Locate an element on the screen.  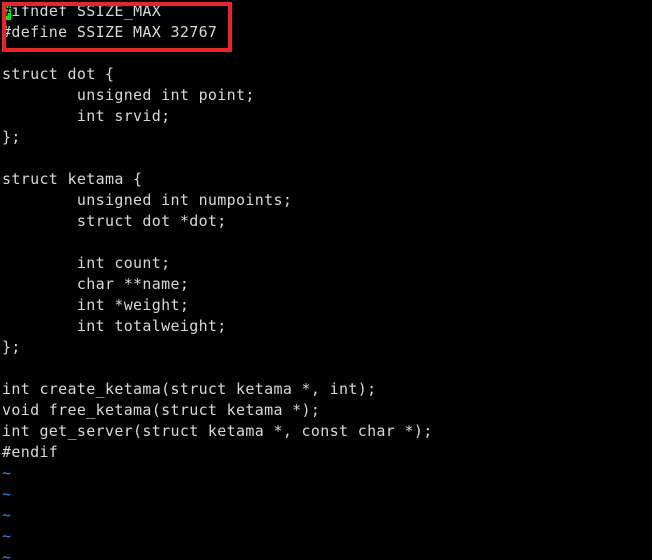
code-line: char **name; is located at coordinates (96, 284).